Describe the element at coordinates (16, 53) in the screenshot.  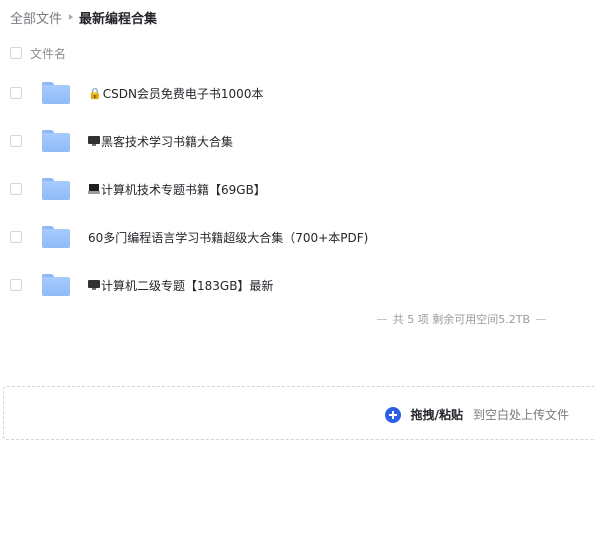
I see `select-all-checkbox` at that location.